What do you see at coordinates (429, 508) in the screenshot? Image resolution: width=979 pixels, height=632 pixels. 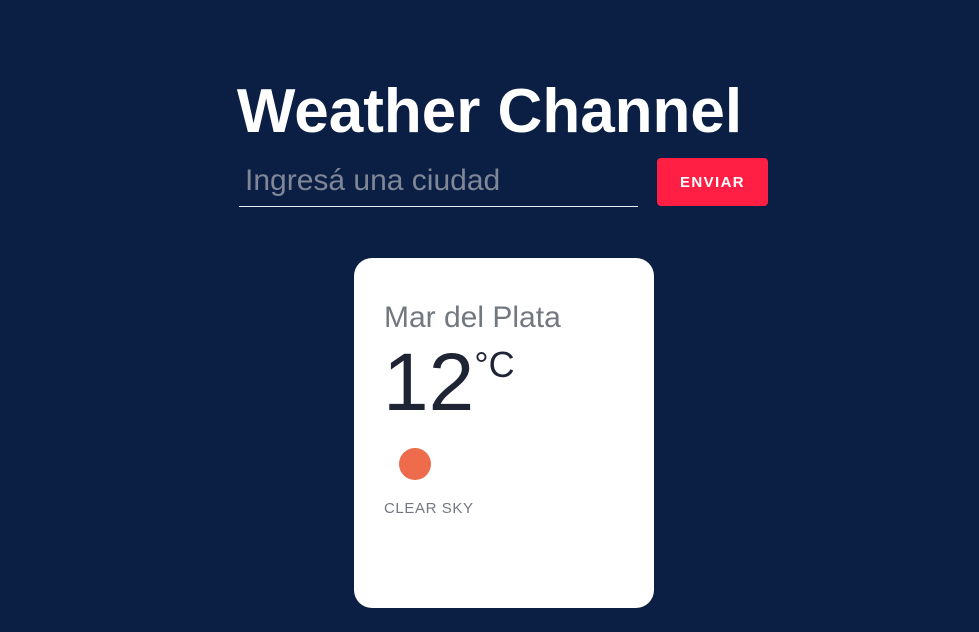 I see `weather-description: CLEAR SKY` at bounding box center [429, 508].